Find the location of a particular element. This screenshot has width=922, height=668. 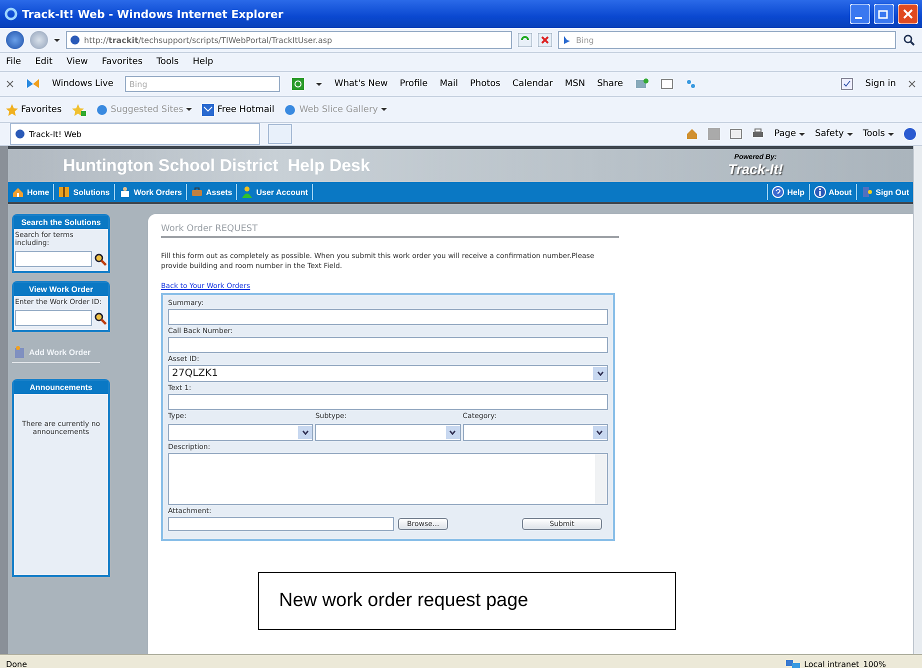

sign-in-link: Sign in is located at coordinates (880, 84).